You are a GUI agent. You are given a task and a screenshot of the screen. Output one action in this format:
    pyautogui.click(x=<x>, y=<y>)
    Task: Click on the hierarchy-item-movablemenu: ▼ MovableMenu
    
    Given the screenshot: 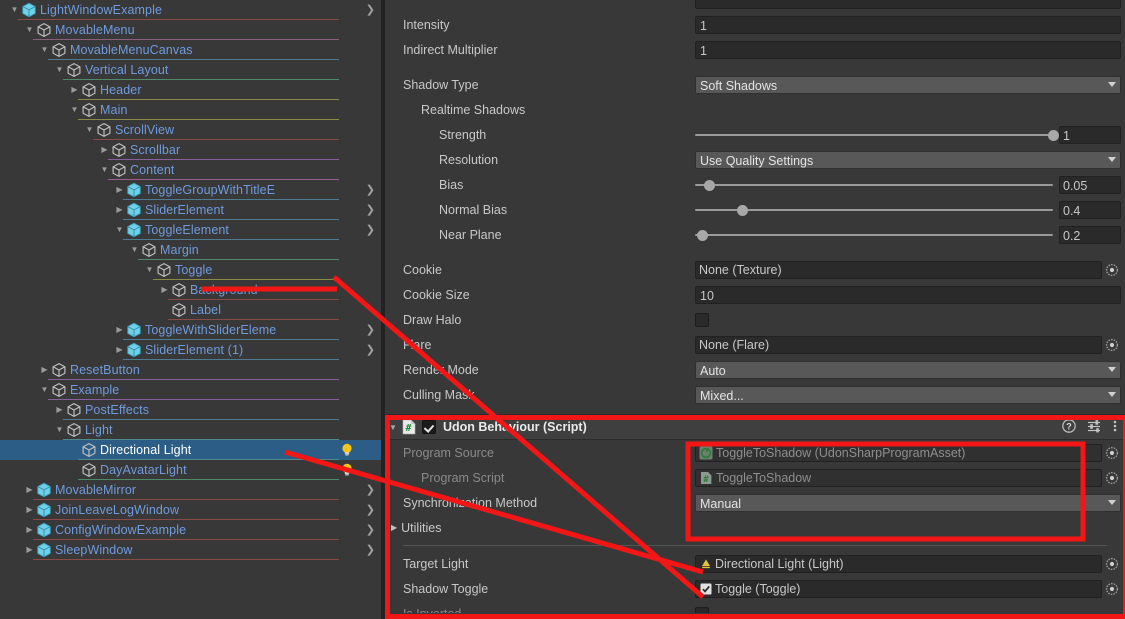 What is the action you would take?
    pyautogui.click(x=190, y=30)
    